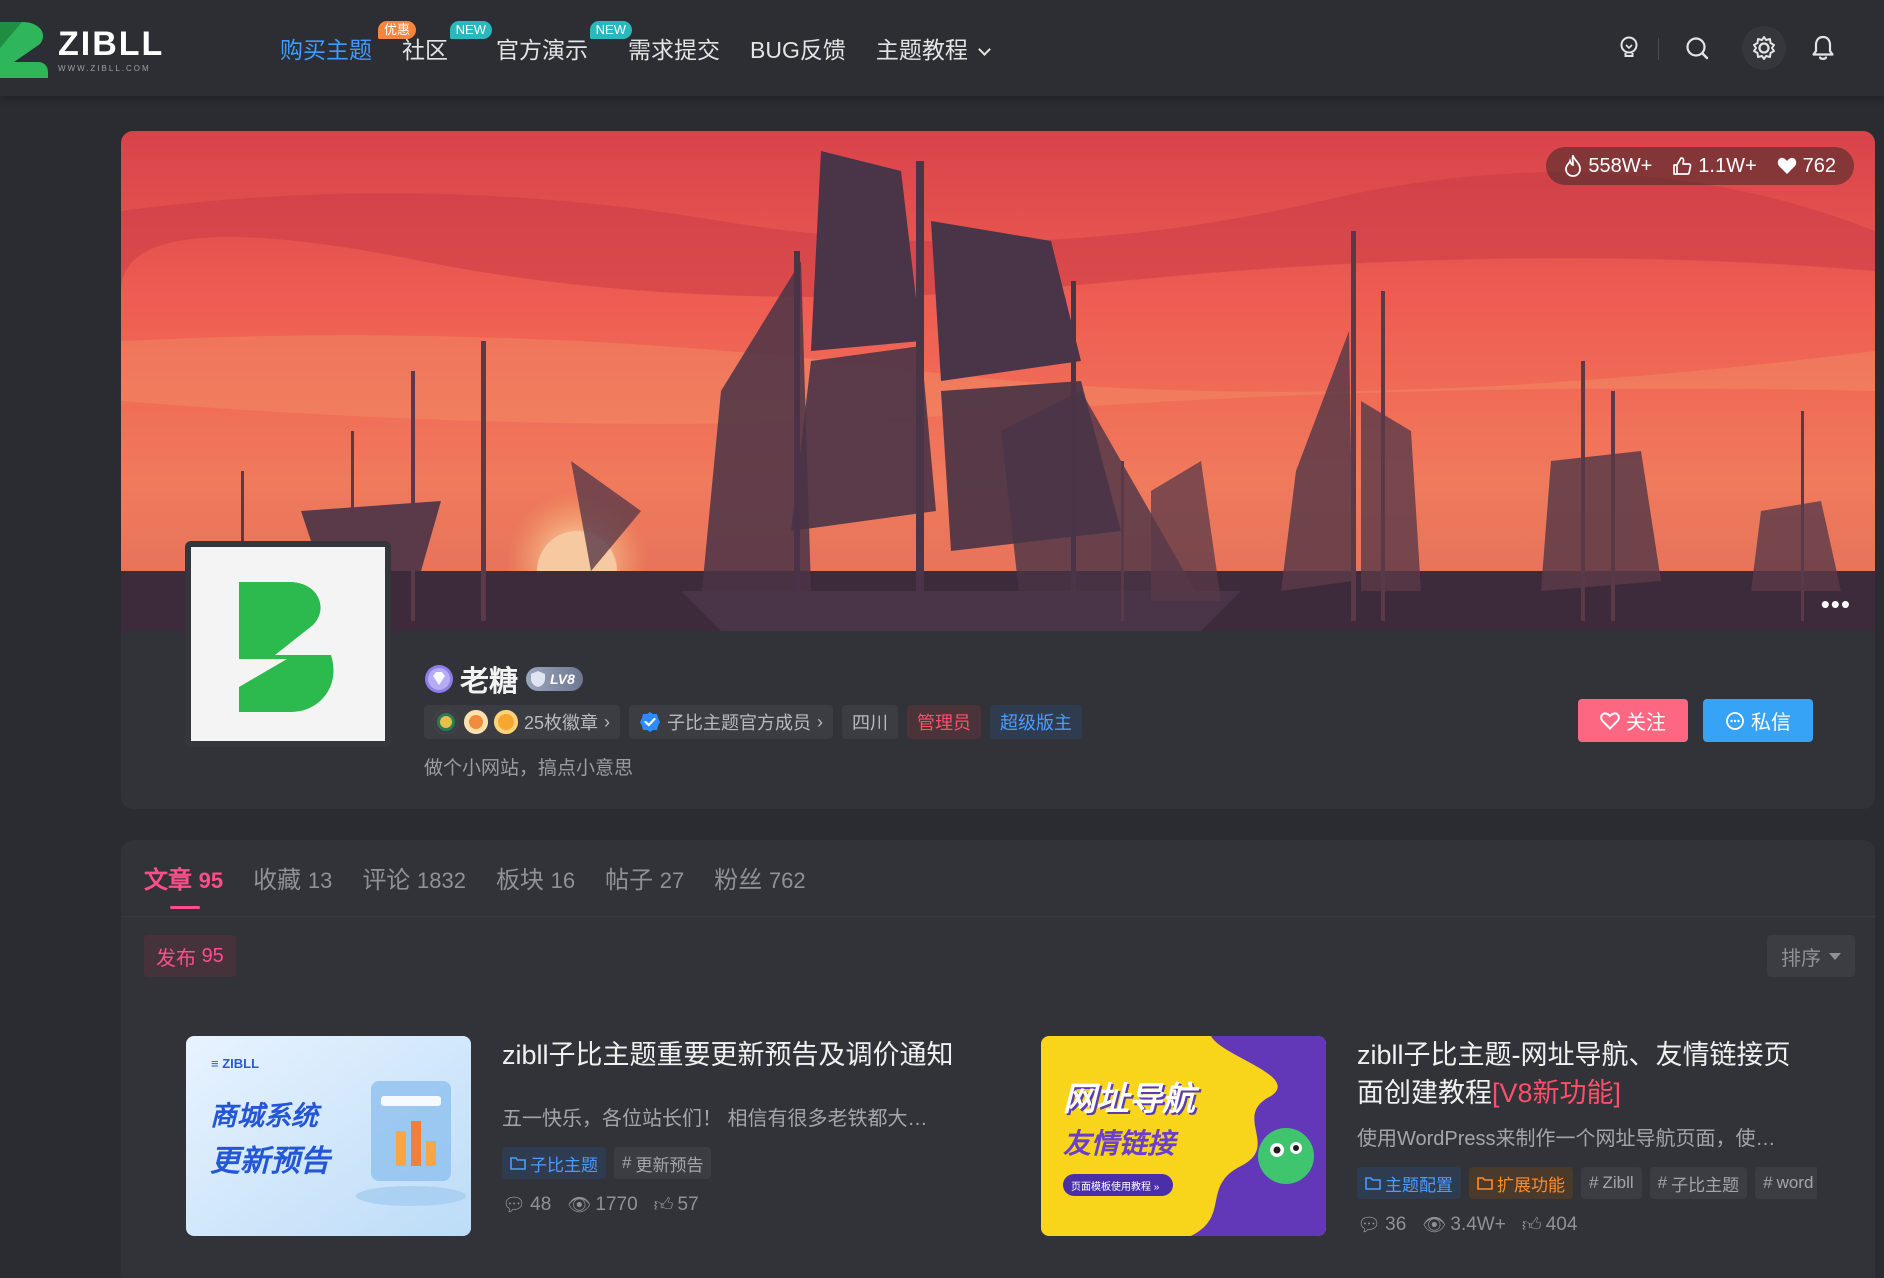 Image resolution: width=1884 pixels, height=1278 pixels. I want to click on post-title: zibll子比主题重要更新预告及调价通知, so click(732, 1055).